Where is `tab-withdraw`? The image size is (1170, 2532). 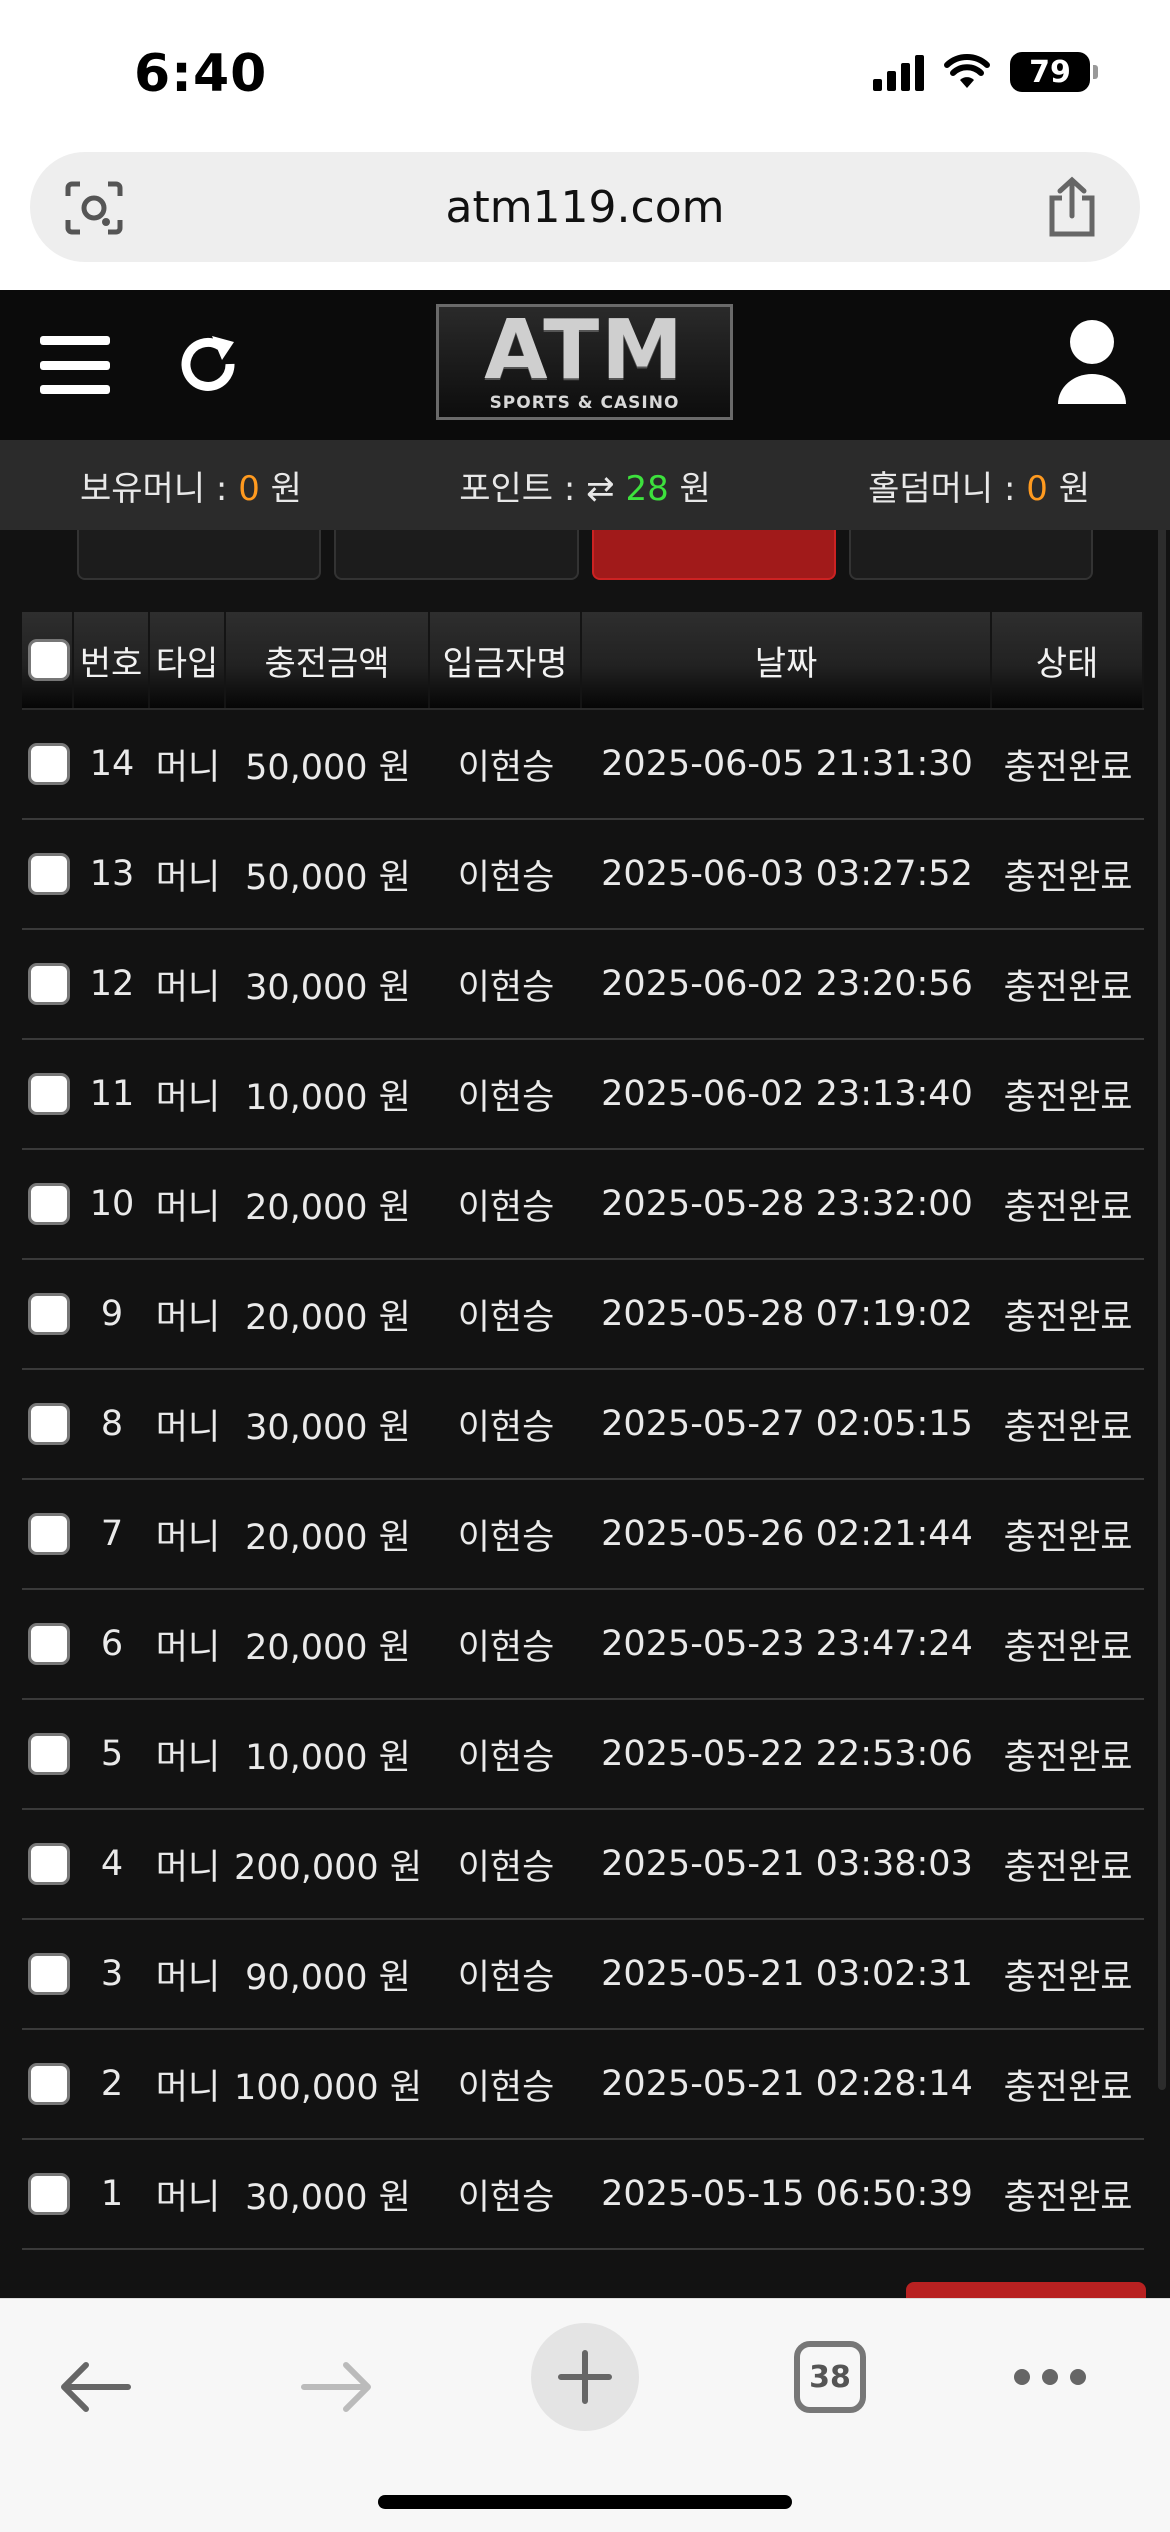 tab-withdraw is located at coordinates (456, 555).